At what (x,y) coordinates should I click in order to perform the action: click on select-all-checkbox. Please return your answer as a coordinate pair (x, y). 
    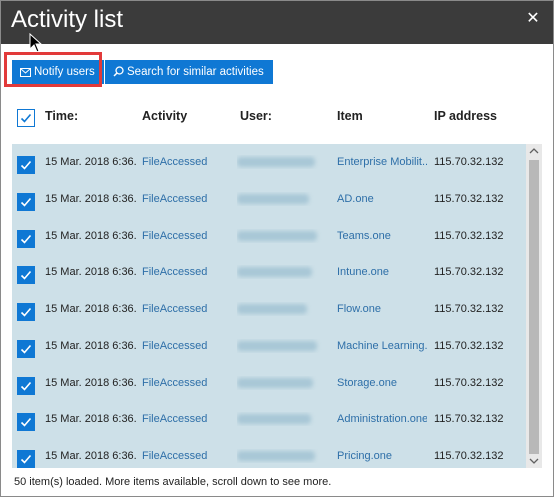
    Looking at the image, I should click on (26, 118).